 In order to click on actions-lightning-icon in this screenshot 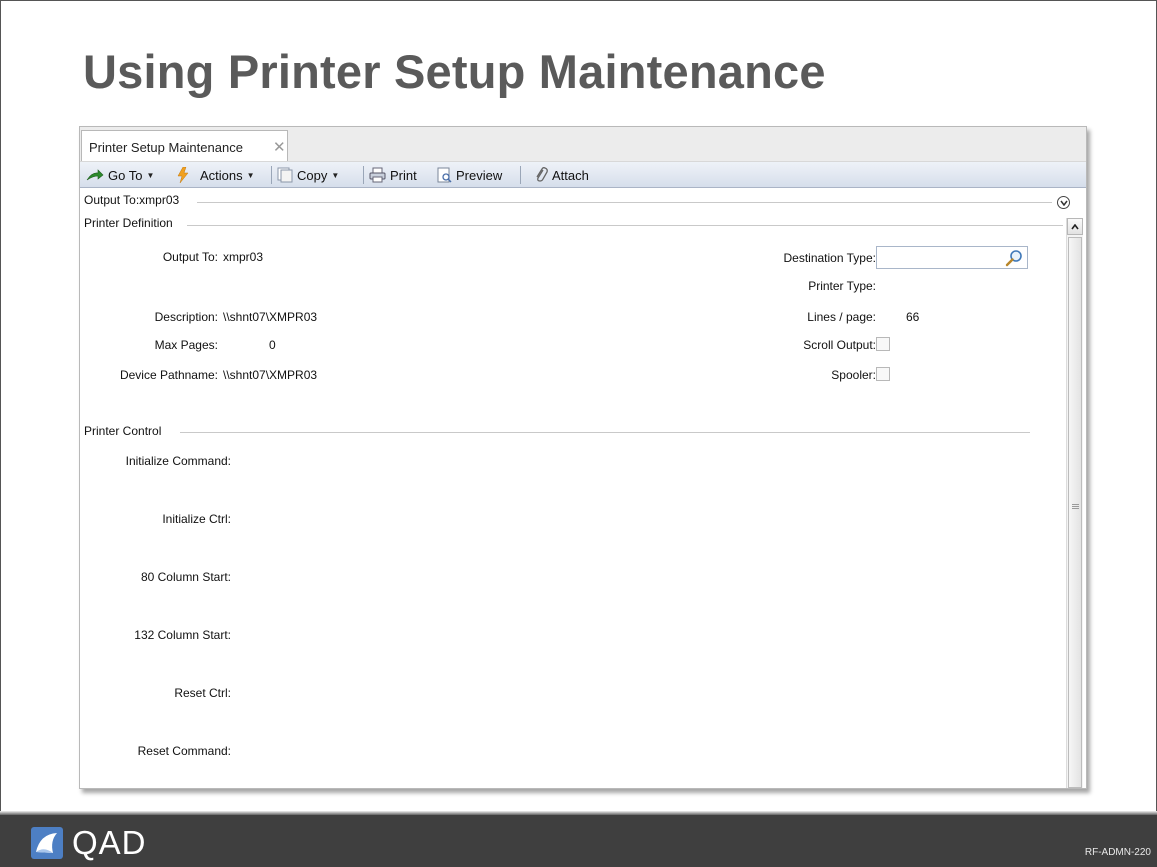, I will do `click(183, 175)`.